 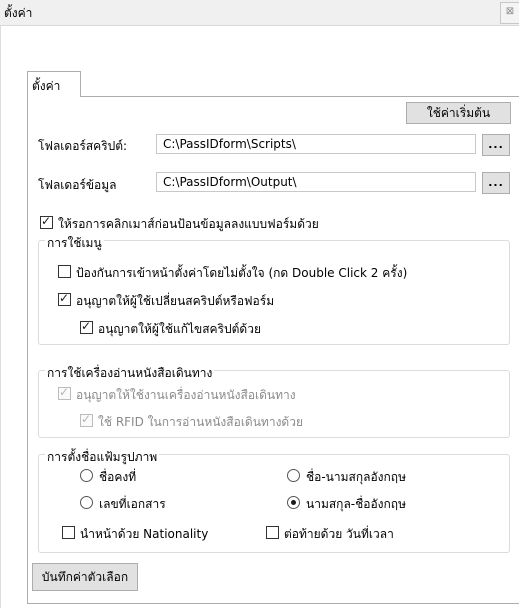 What do you see at coordinates (356, 477) in the screenshot?
I see `radio-firstname-lastname-en-label: ชื่อ-นามสกุลอังกฤษ` at bounding box center [356, 477].